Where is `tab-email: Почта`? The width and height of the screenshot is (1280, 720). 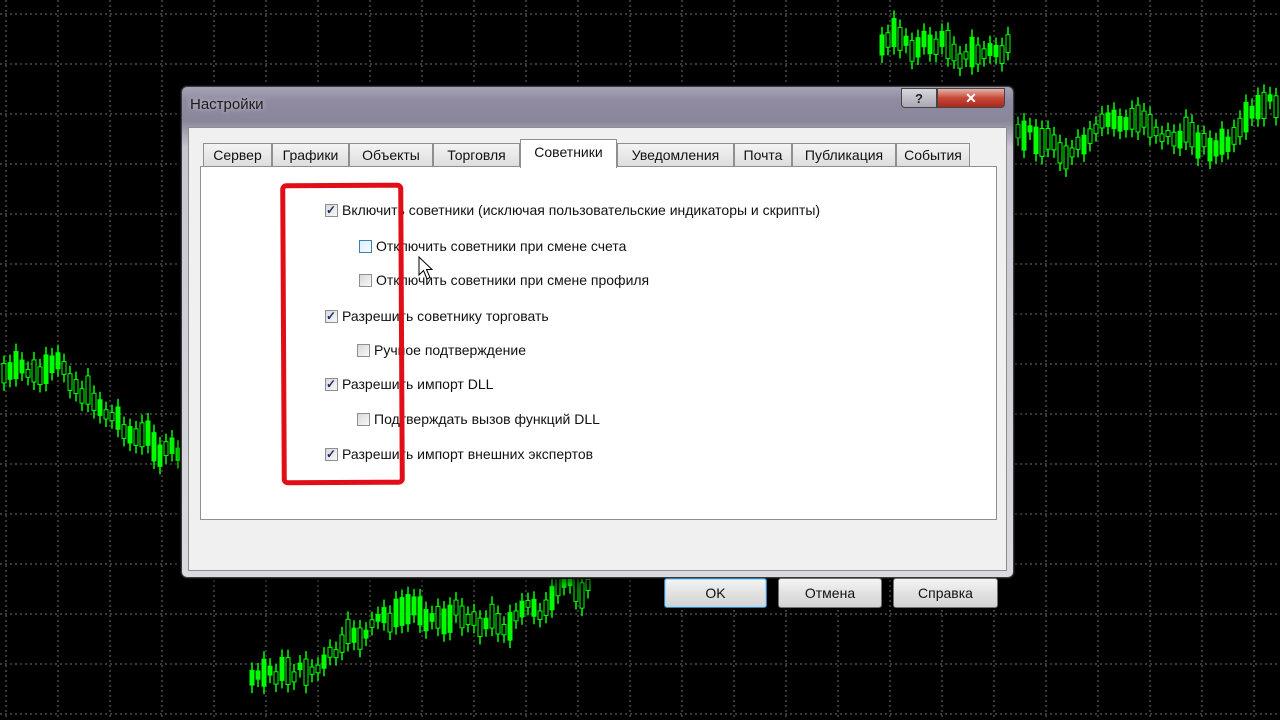 tab-email: Почта is located at coordinates (763, 155).